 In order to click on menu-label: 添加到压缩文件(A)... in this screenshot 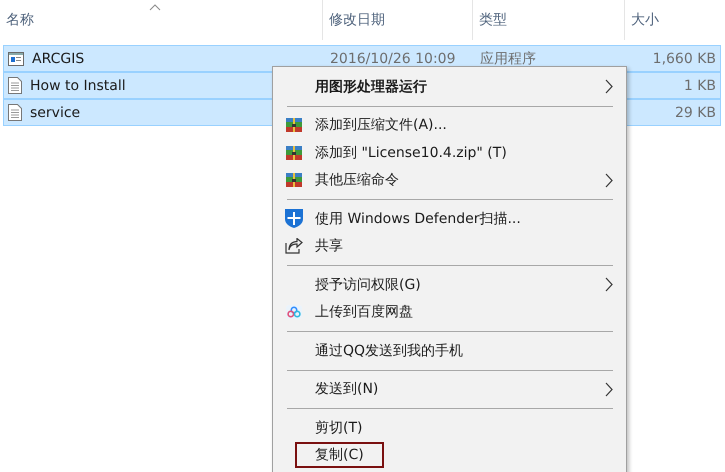, I will do `click(381, 125)`.